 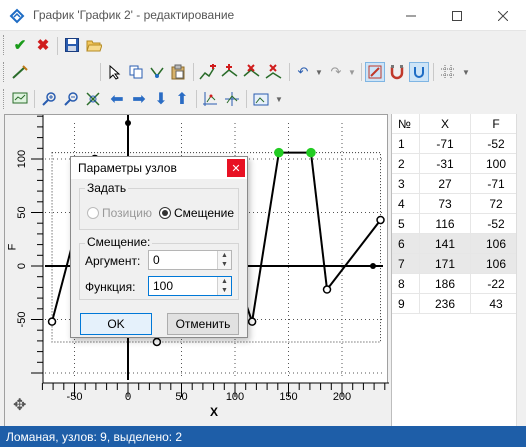 I want to click on close-icon, so click(x=503, y=15).